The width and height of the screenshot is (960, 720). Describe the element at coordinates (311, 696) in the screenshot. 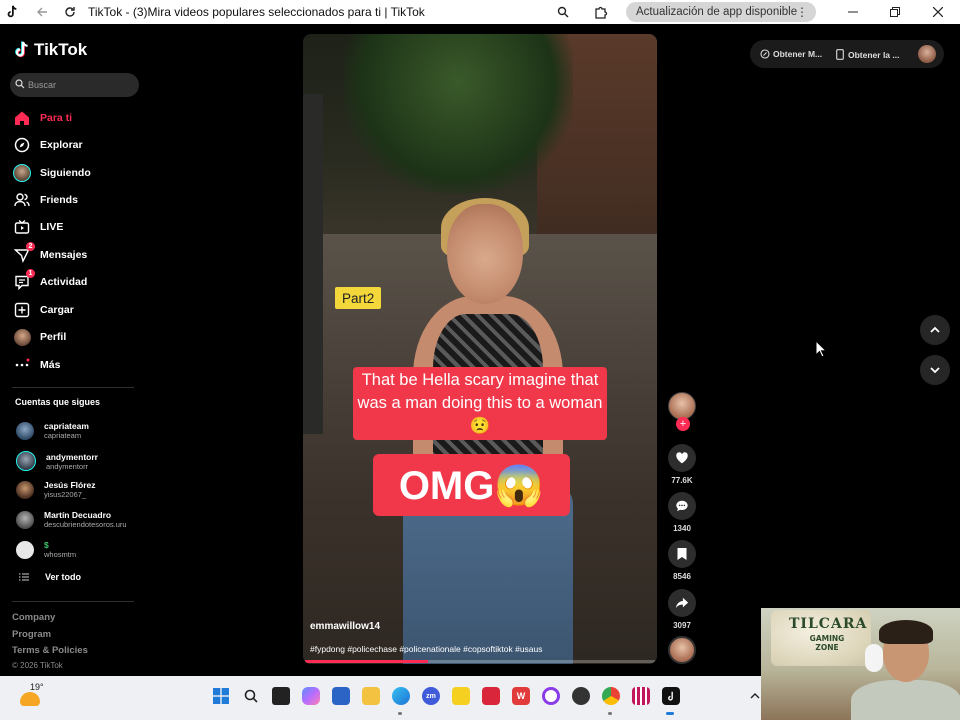

I see `copilot-icon` at that location.